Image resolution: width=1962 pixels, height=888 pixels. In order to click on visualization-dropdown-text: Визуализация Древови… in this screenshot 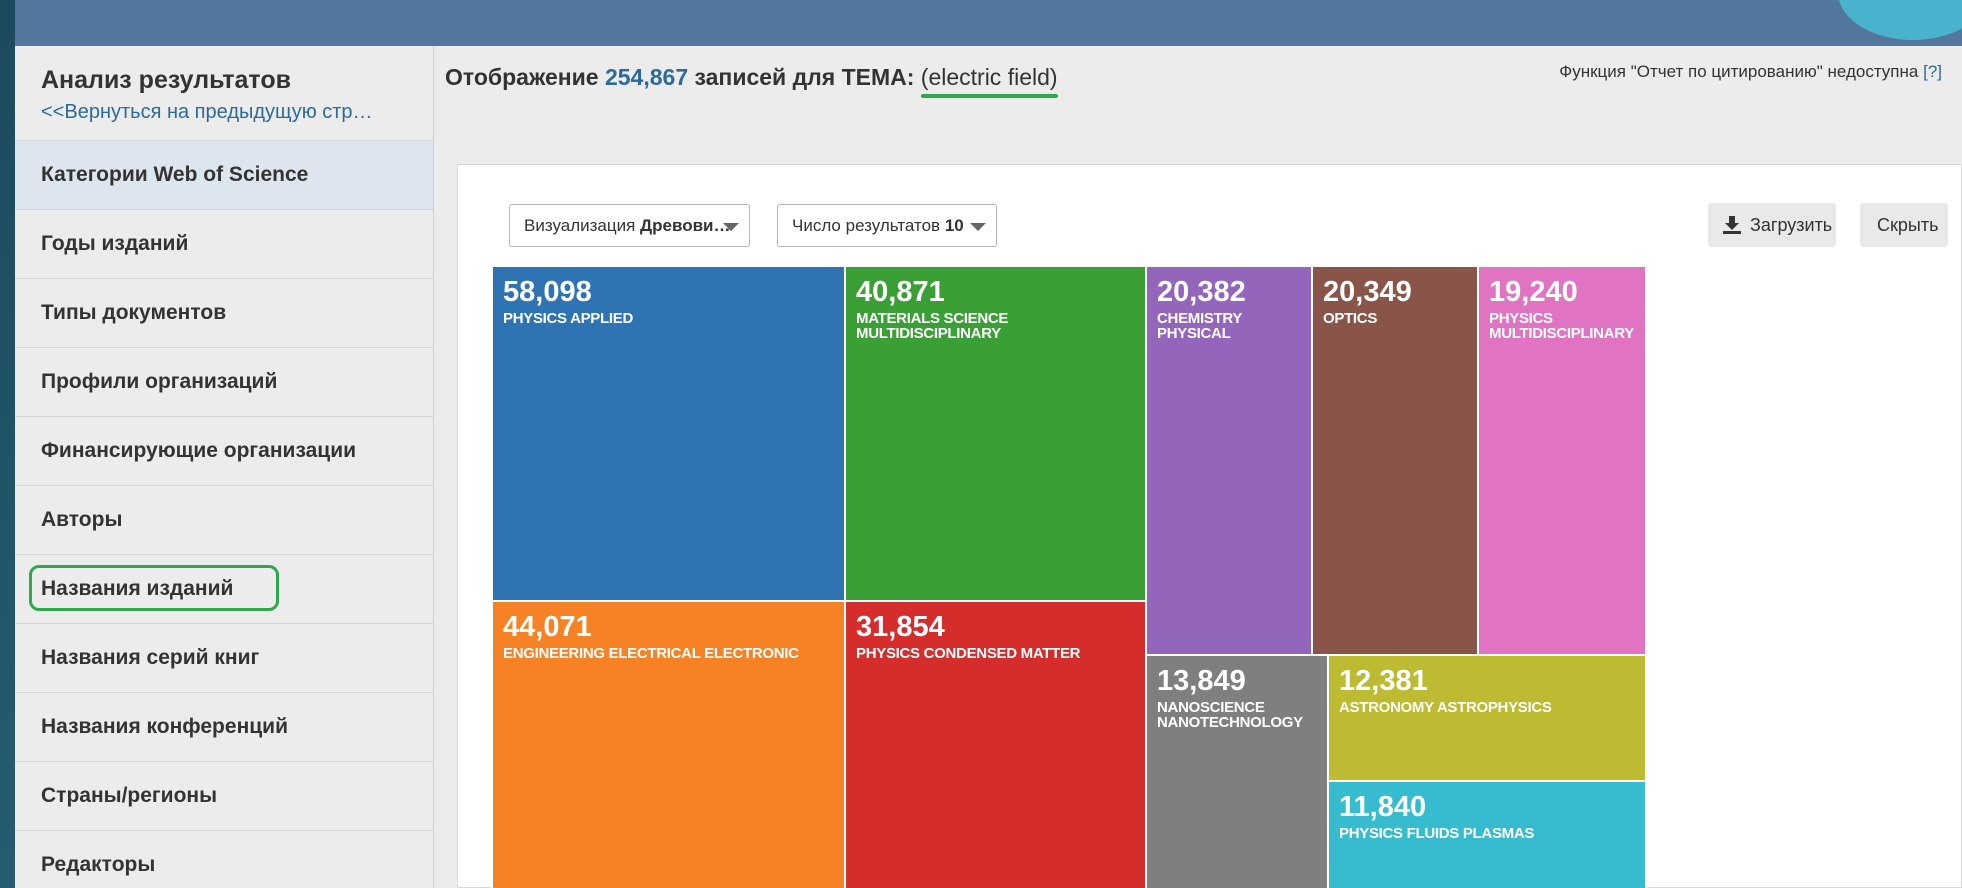, I will do `click(627, 226)`.